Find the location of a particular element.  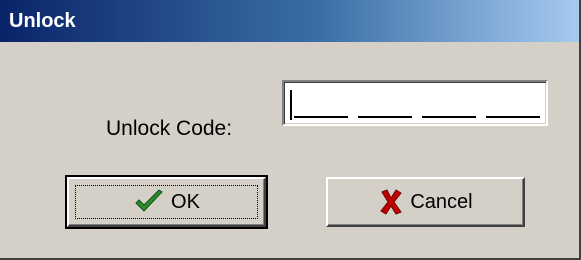

cancel-button: Cancel is located at coordinates (425, 202).